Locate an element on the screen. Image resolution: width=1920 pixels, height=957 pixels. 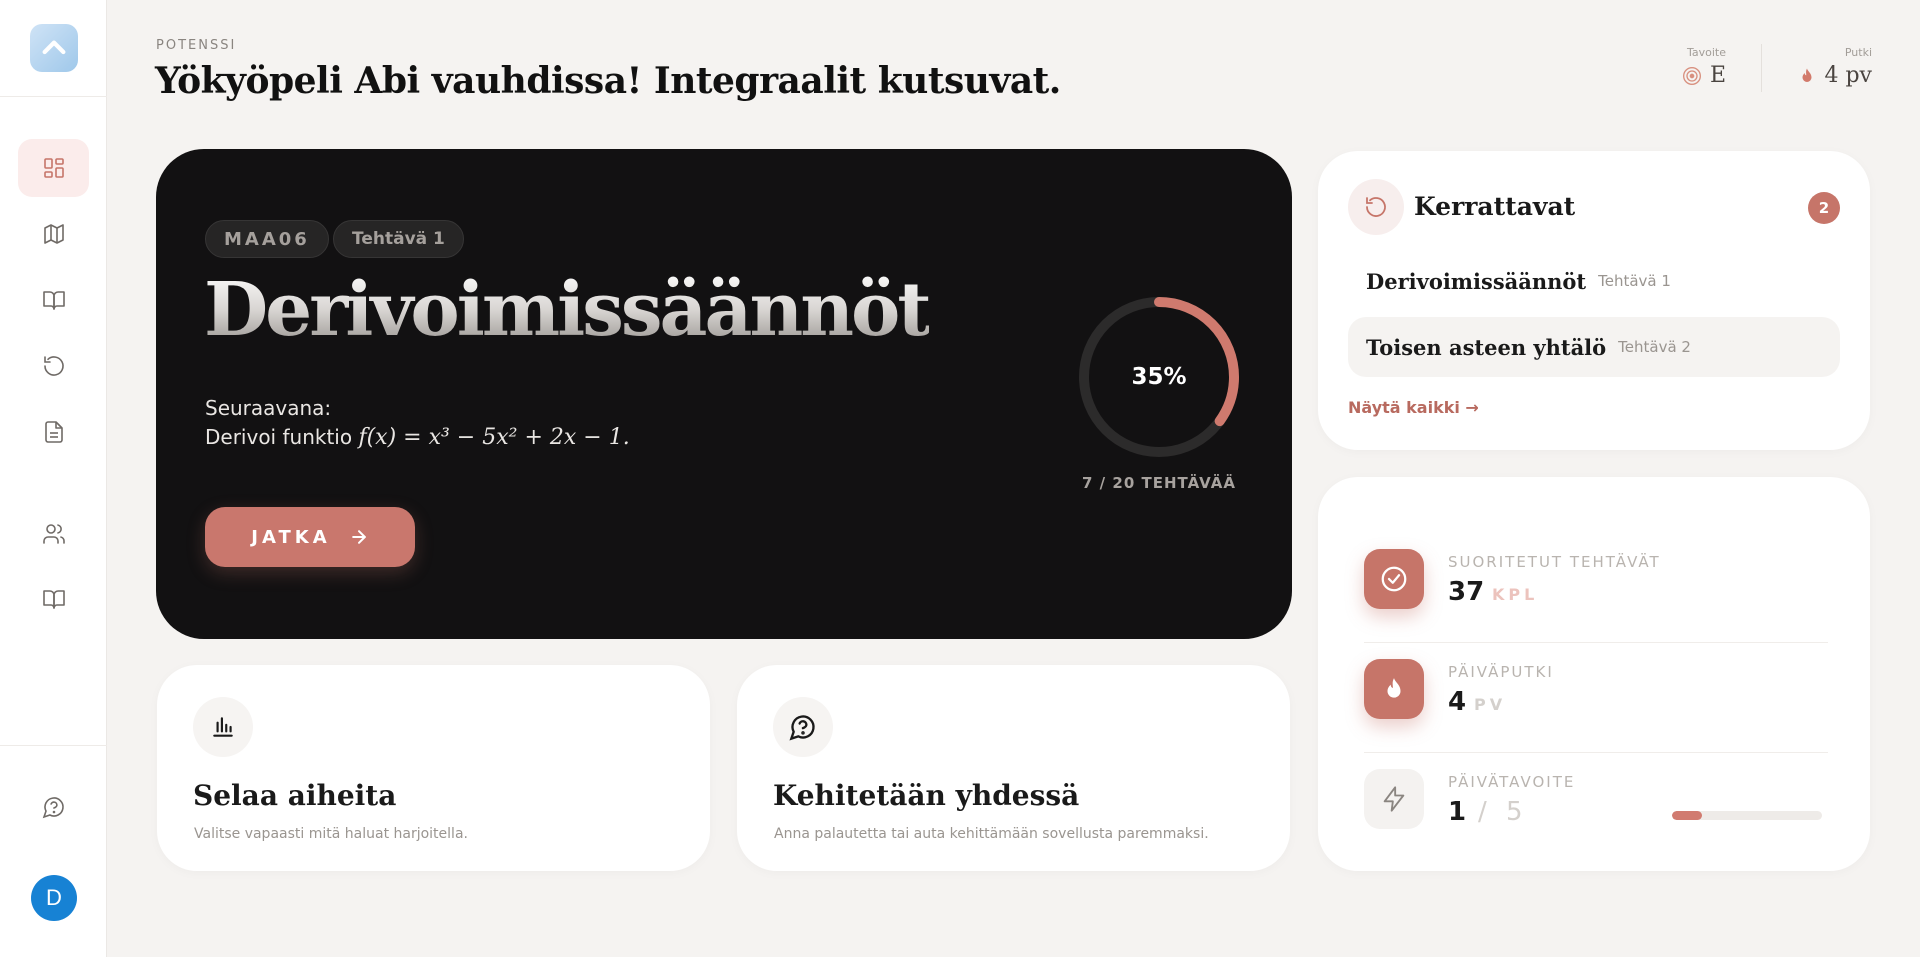
daily-goal-total: 5 is located at coordinates (1514, 812).